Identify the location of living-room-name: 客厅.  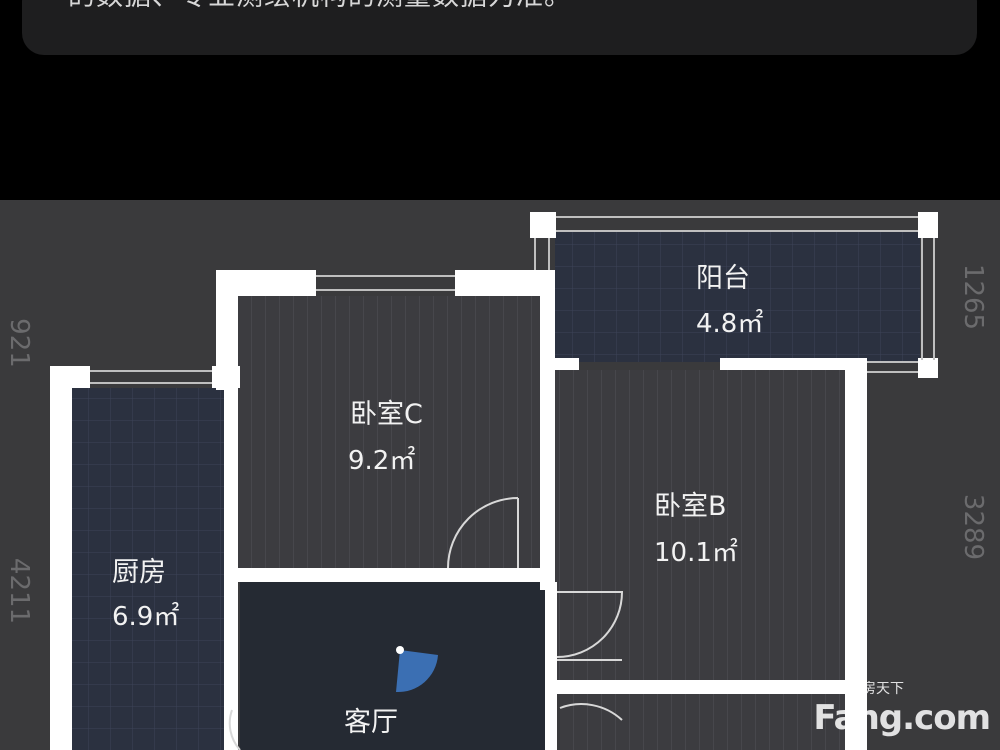
(371, 722).